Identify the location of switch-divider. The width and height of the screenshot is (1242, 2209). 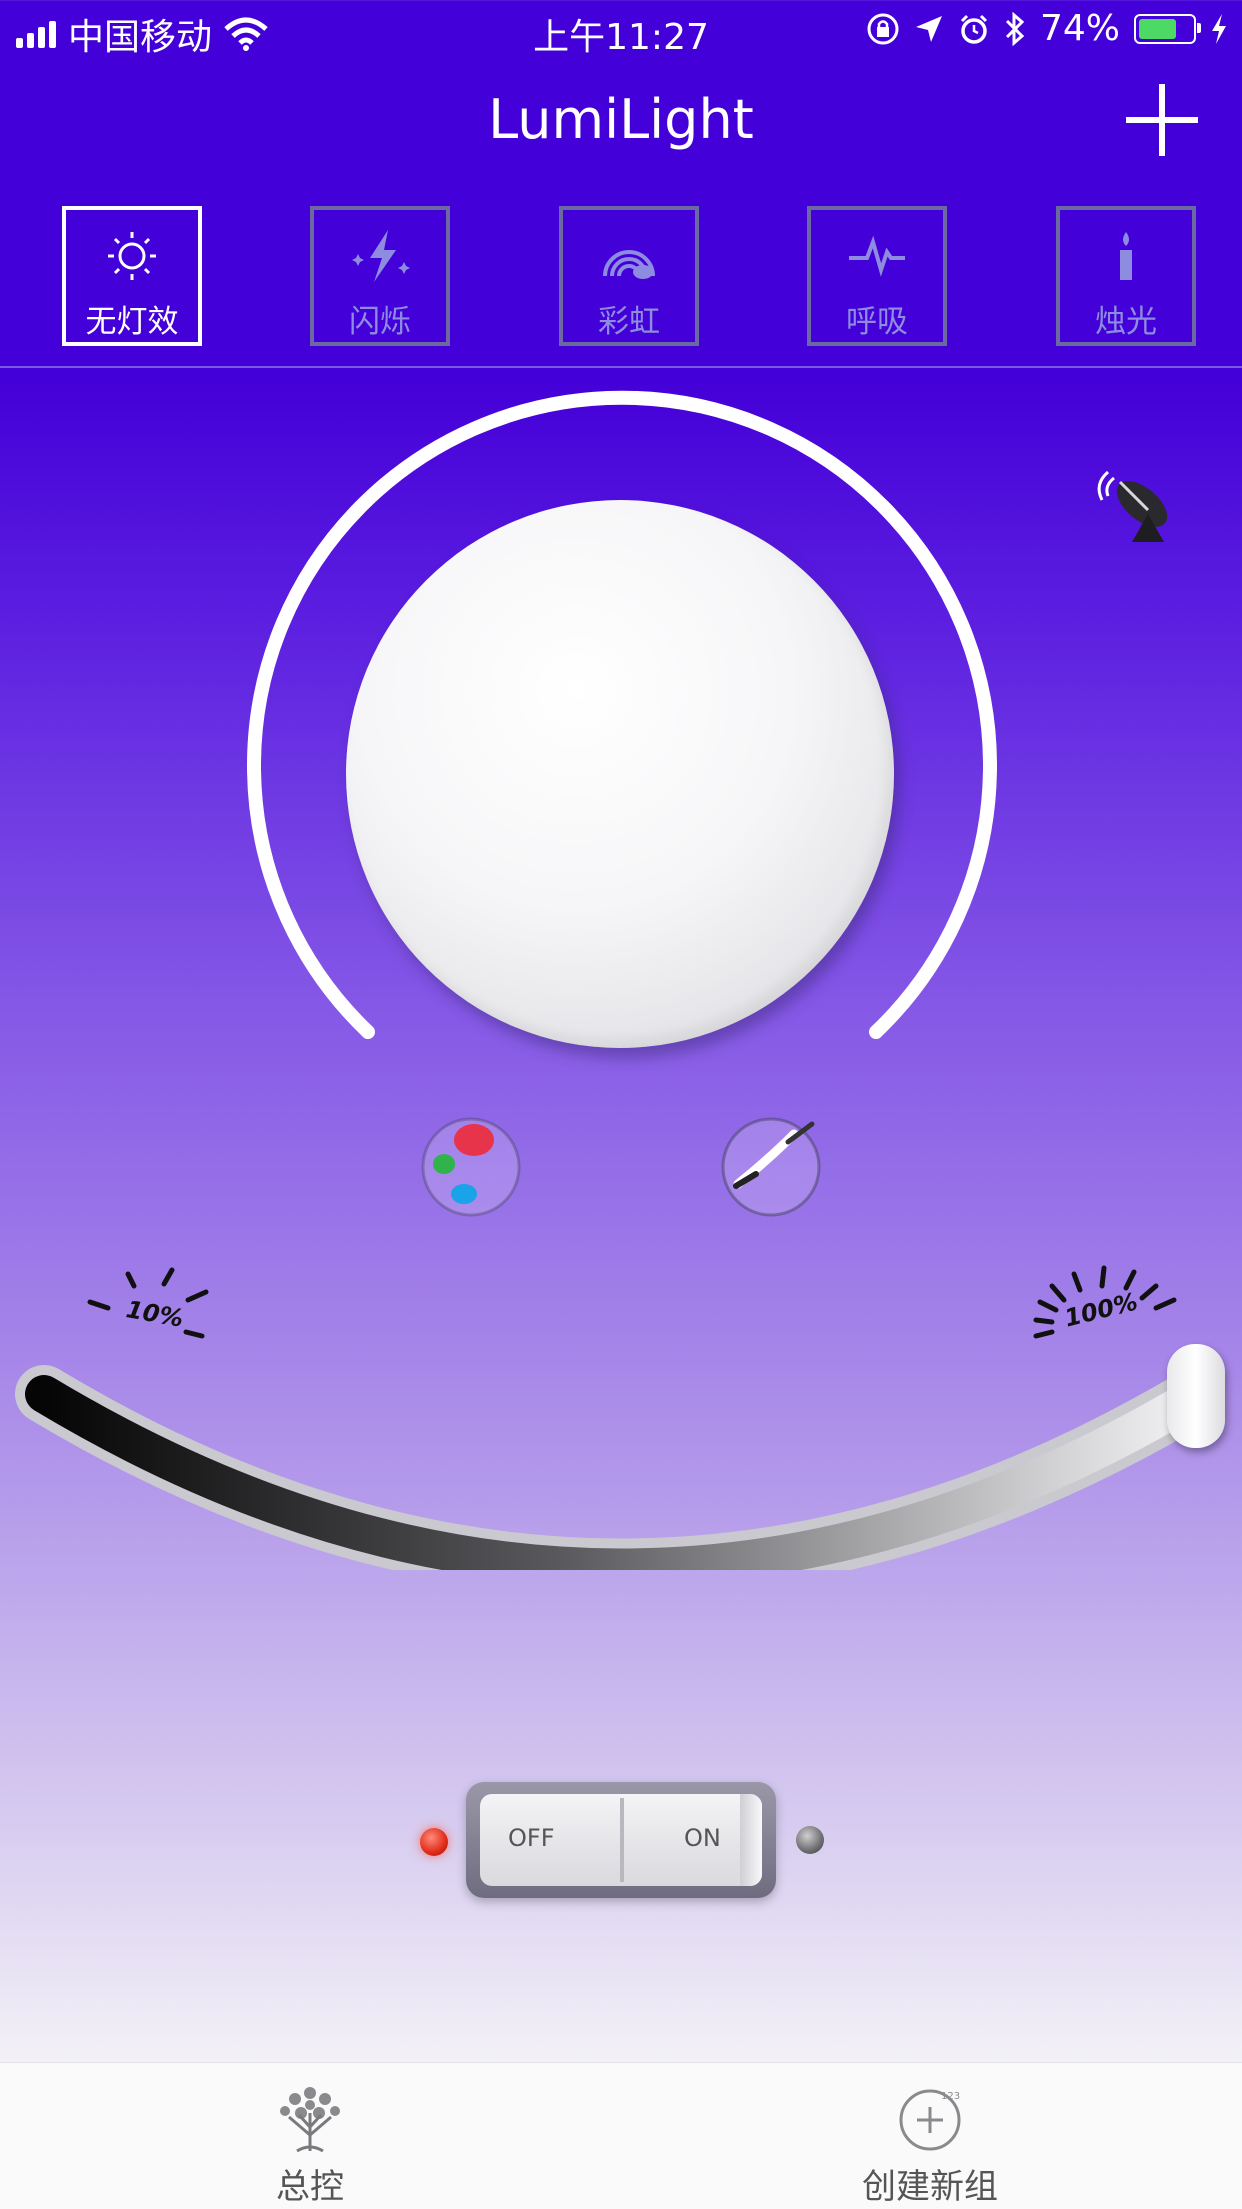
(622, 1840).